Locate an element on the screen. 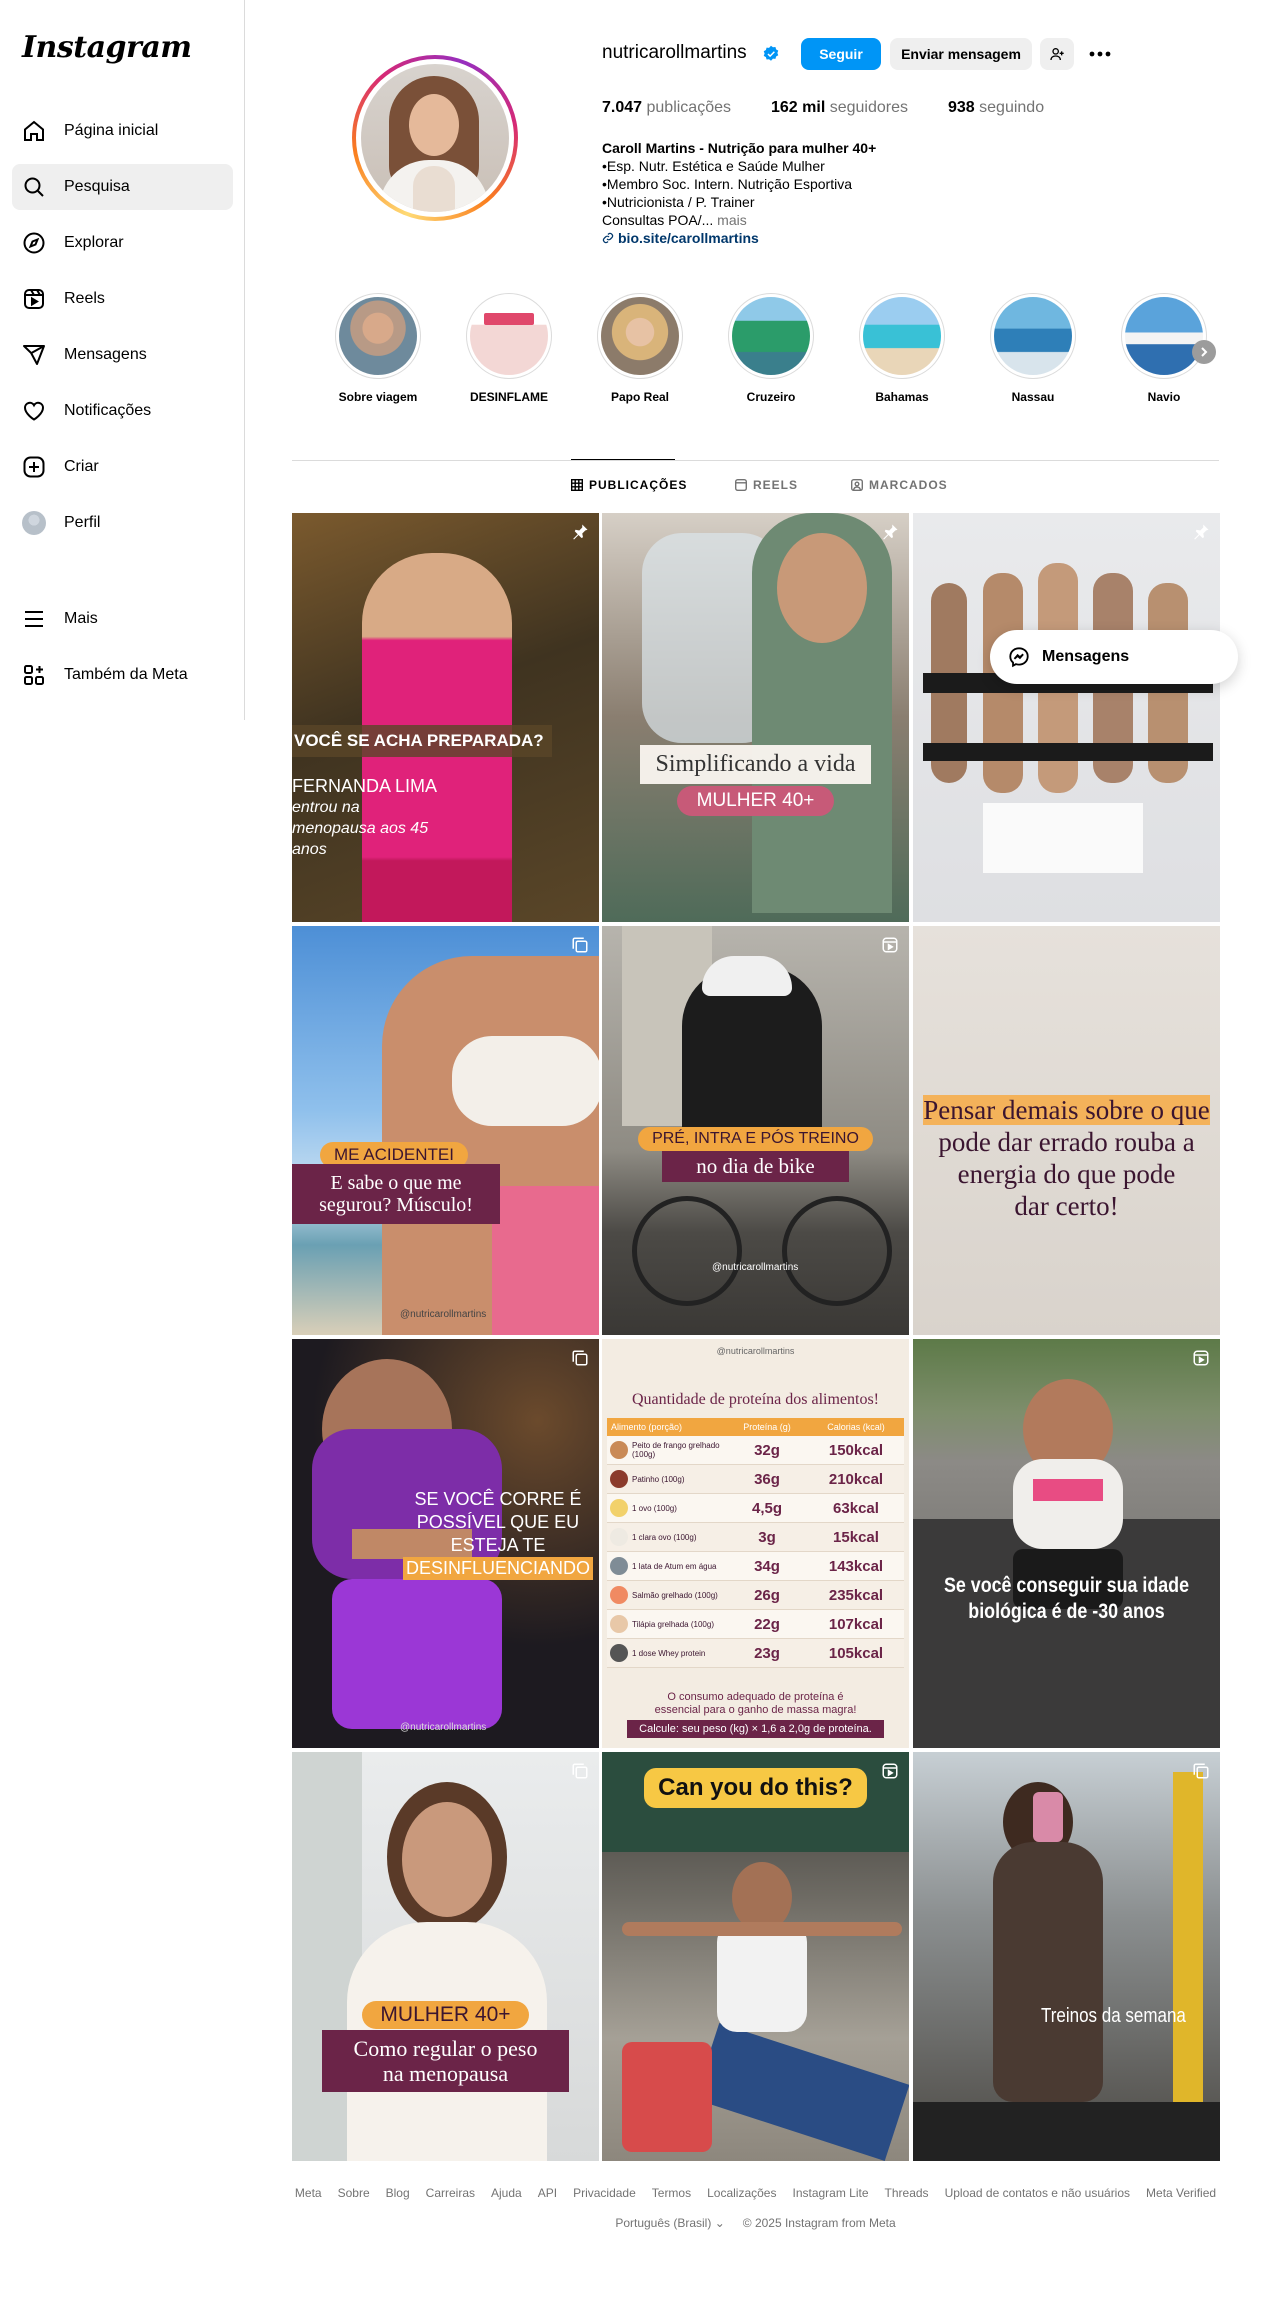 The width and height of the screenshot is (1265, 2309). sidebar-item-messages: Mensagens is located at coordinates (122, 355).